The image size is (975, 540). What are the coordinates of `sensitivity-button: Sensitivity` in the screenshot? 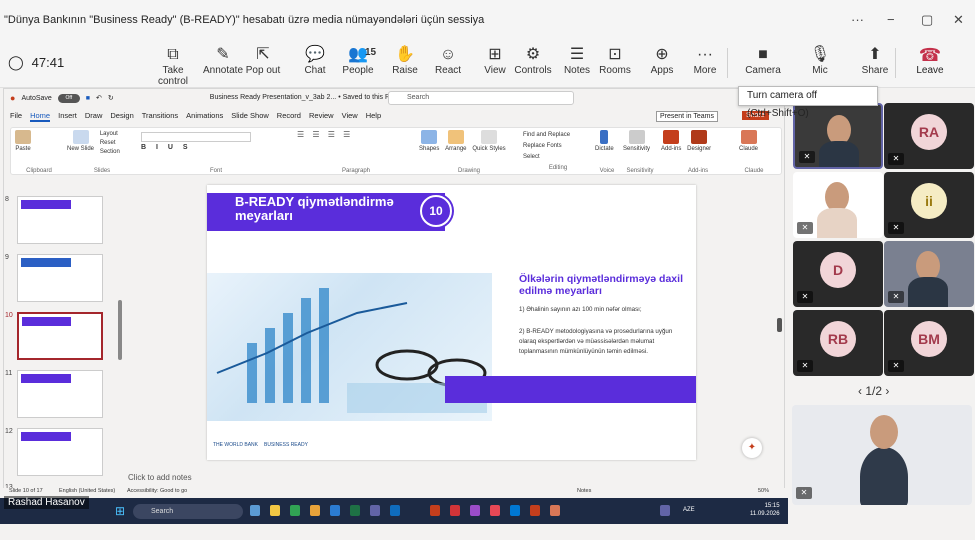 It's located at (636, 141).